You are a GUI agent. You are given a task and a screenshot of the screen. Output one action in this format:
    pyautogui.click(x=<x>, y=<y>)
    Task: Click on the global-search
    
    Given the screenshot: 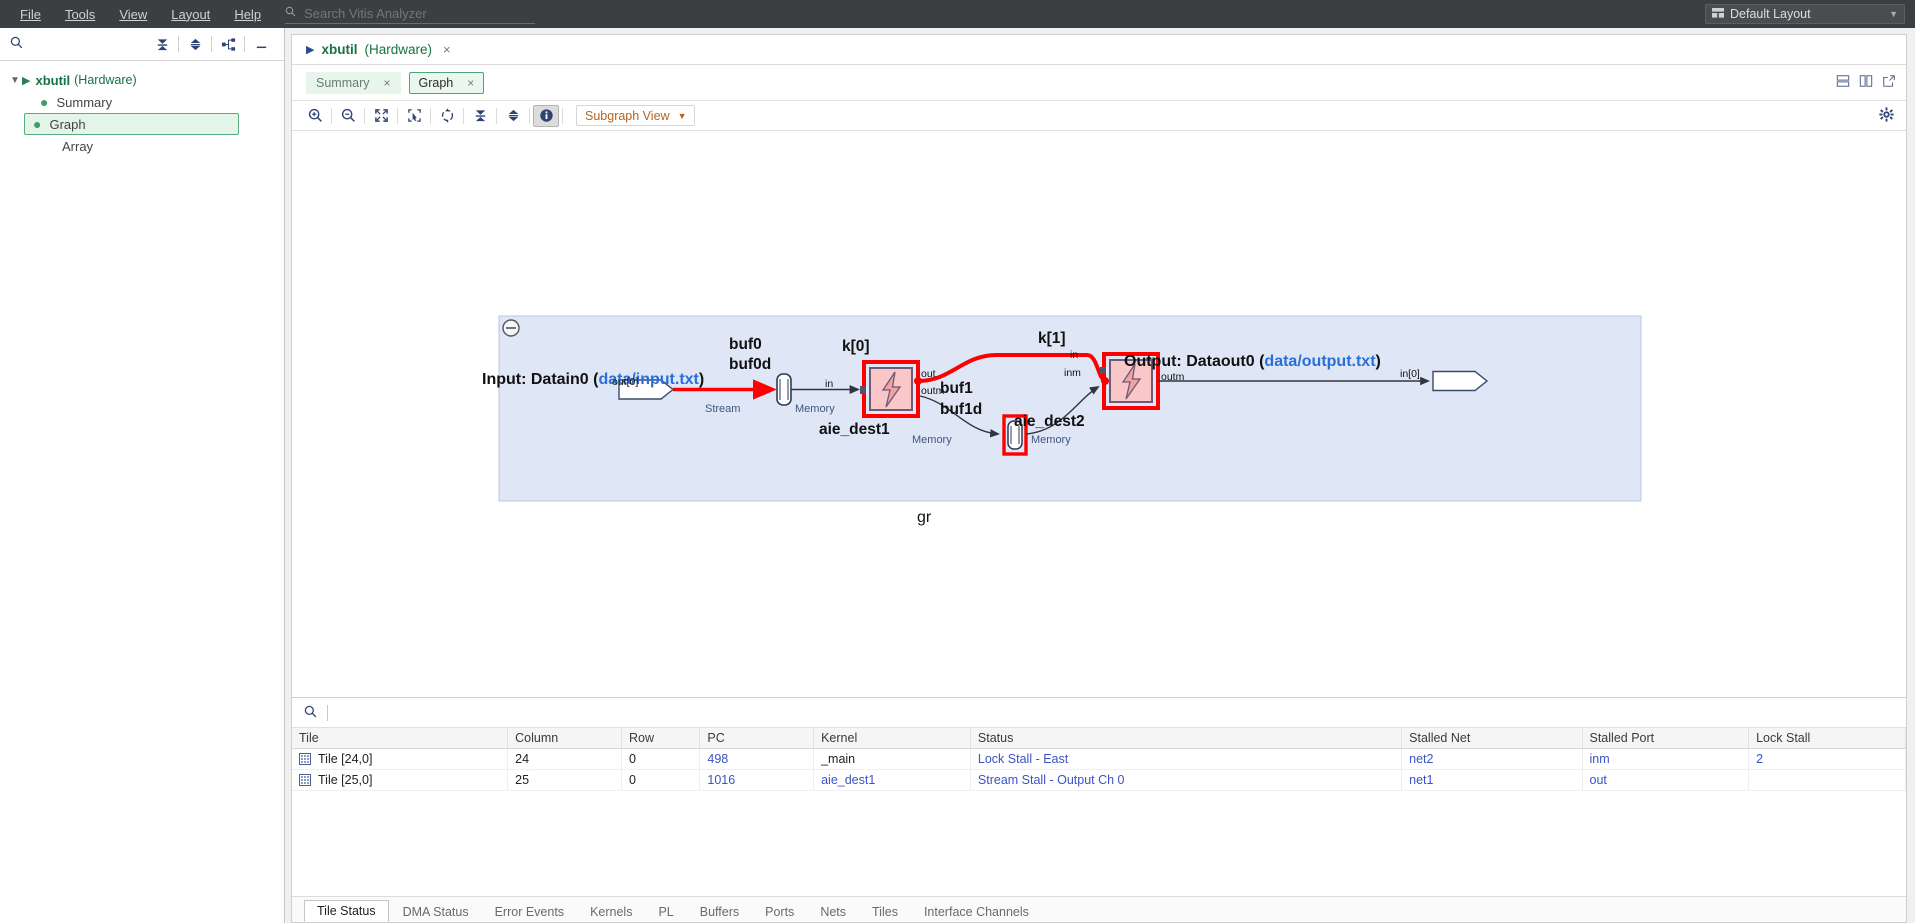 What is the action you would take?
    pyautogui.click(x=410, y=14)
    